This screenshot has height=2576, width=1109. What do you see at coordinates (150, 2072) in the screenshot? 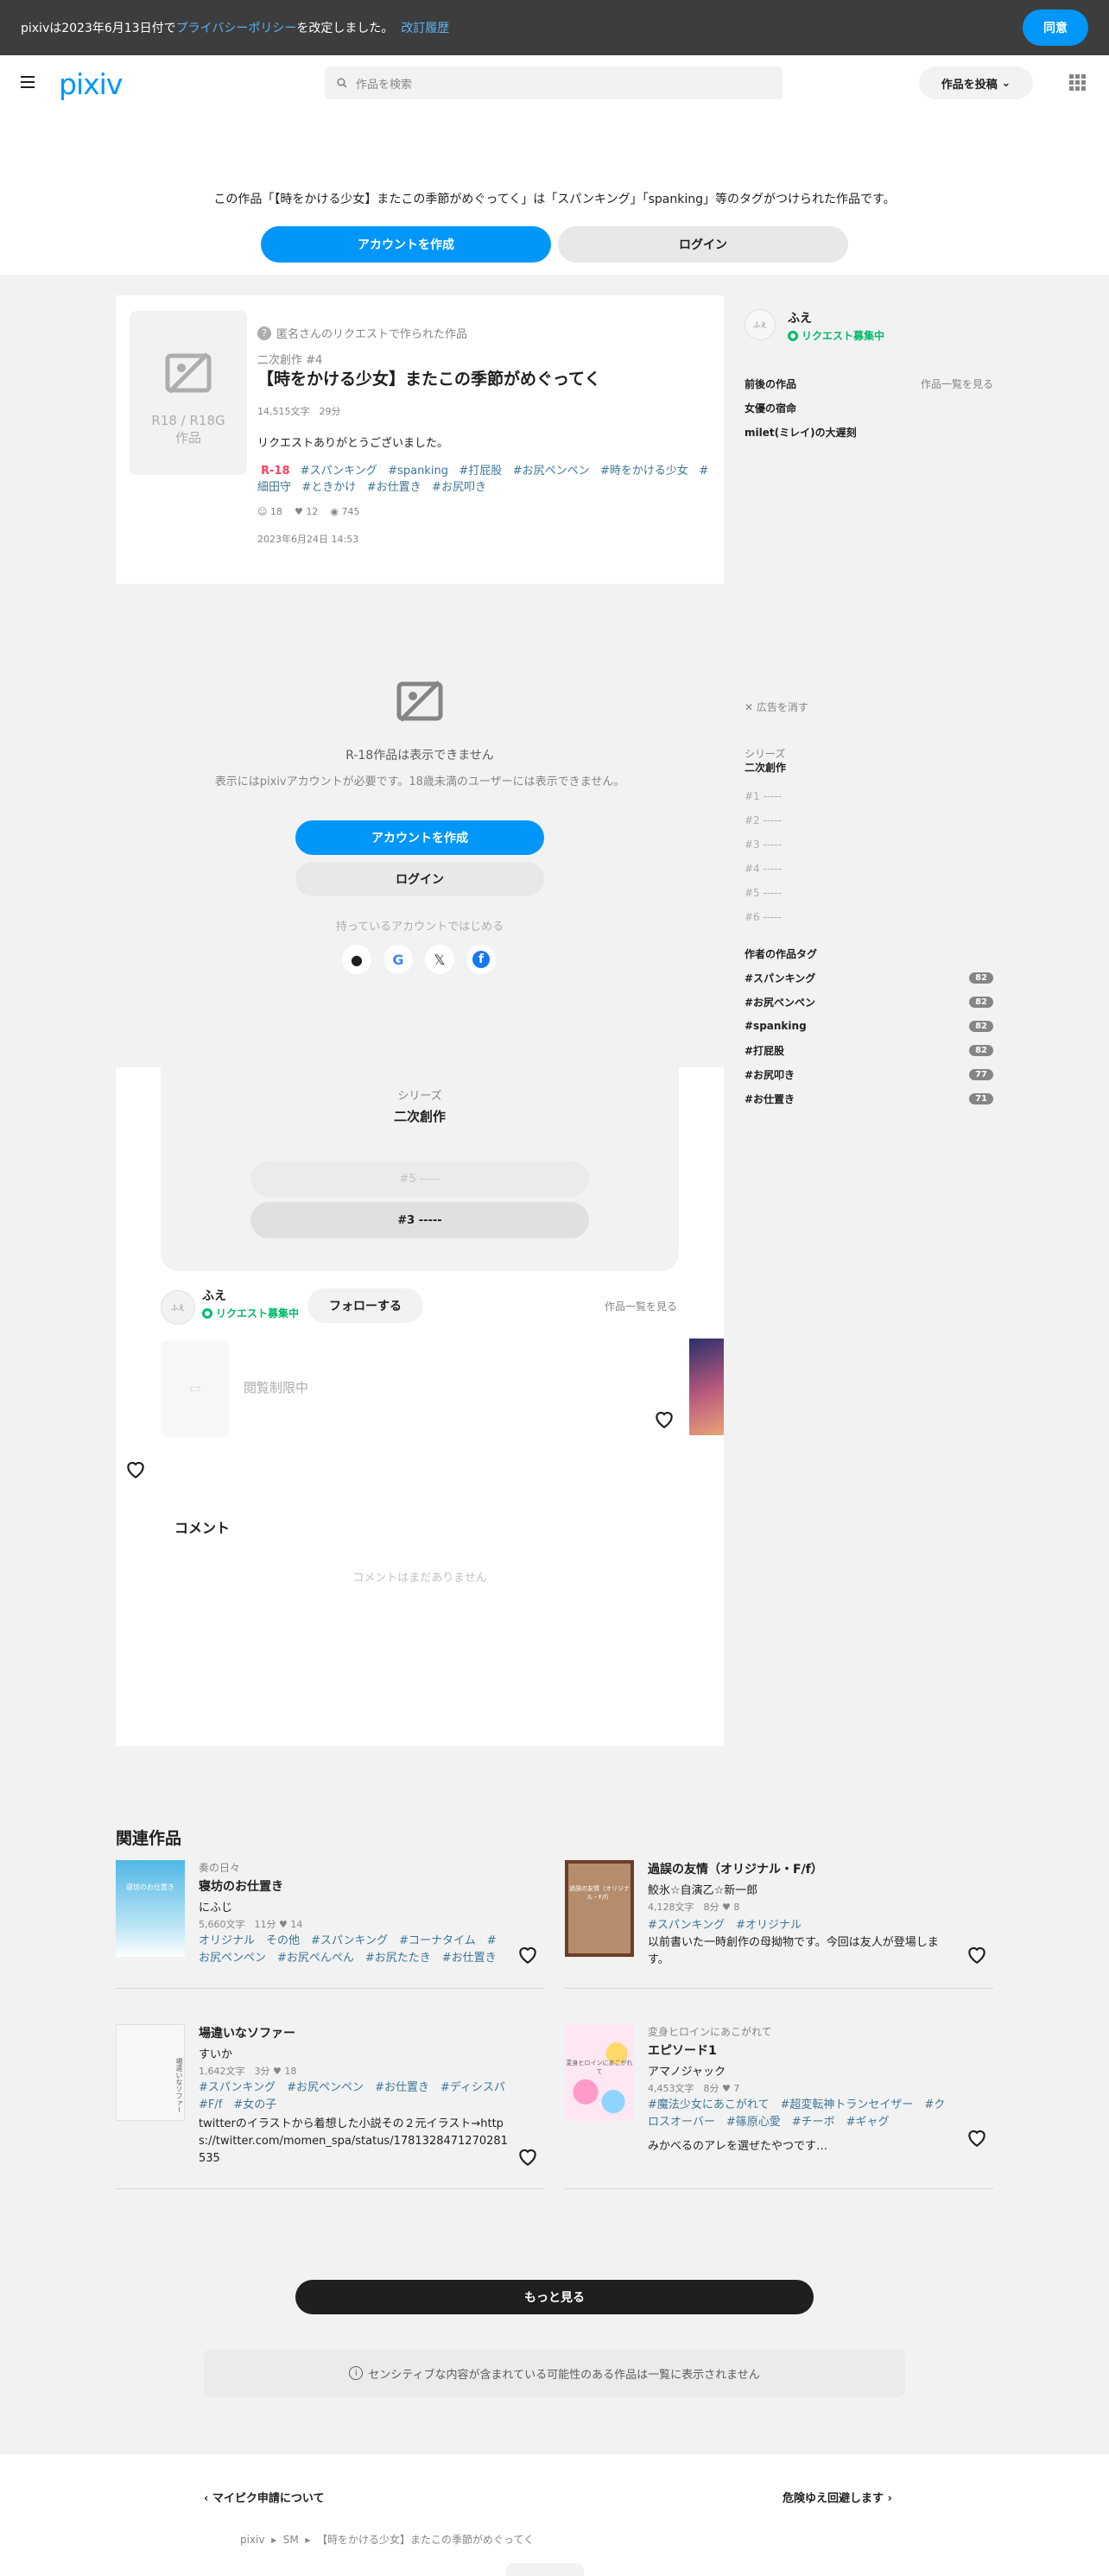
I see `related-thumbnail: 場違いなソファー` at bounding box center [150, 2072].